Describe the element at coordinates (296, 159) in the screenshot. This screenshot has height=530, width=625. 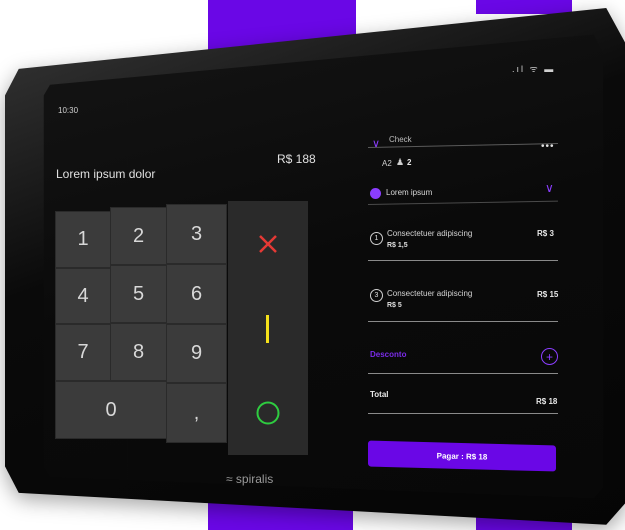
I see `price-display: R$ 188` at that location.